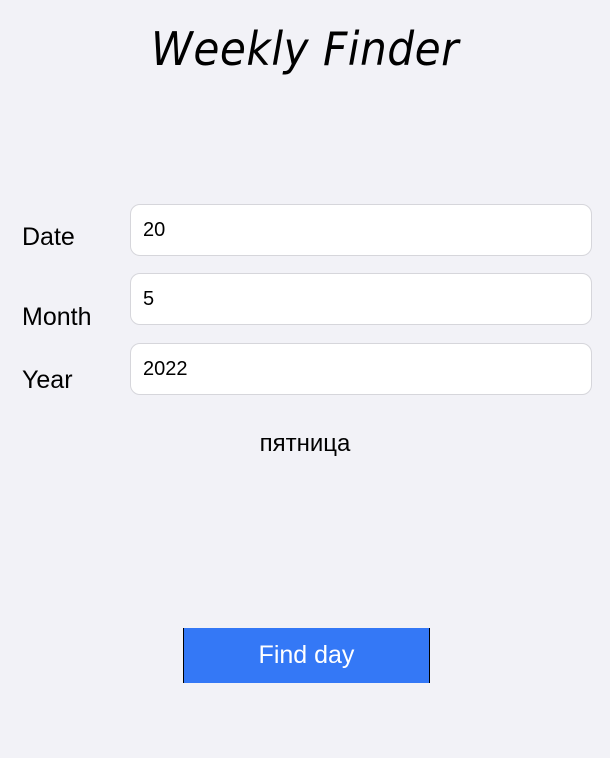 The image size is (610, 758). I want to click on year-field, so click(361, 369).